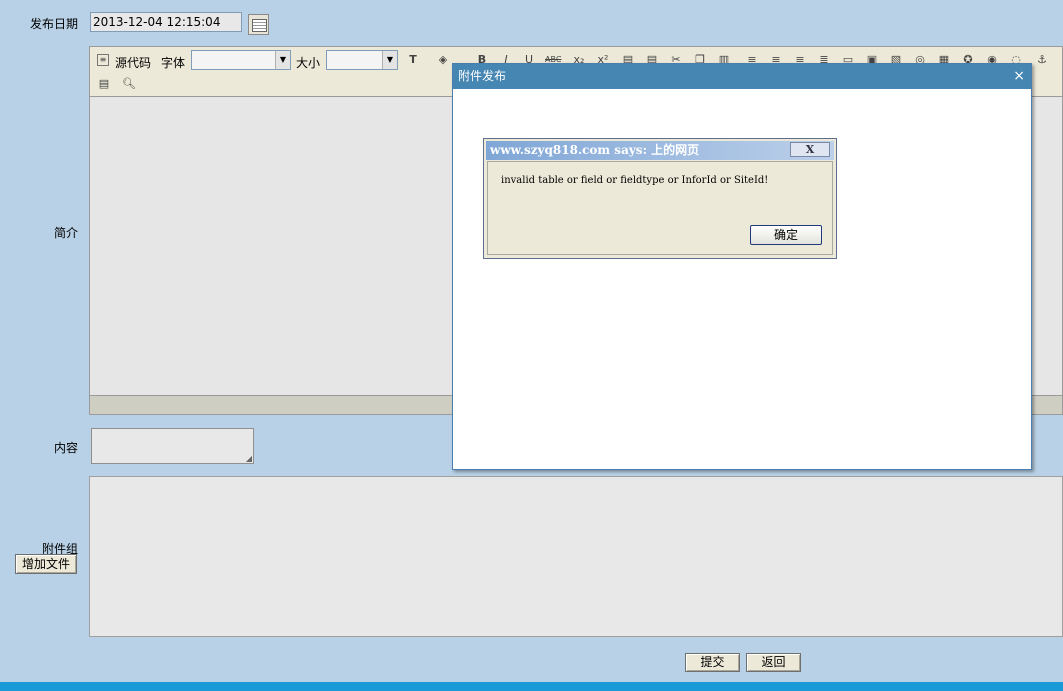  What do you see at coordinates (1019, 76) in the screenshot?
I see `close-icon: ×` at bounding box center [1019, 76].